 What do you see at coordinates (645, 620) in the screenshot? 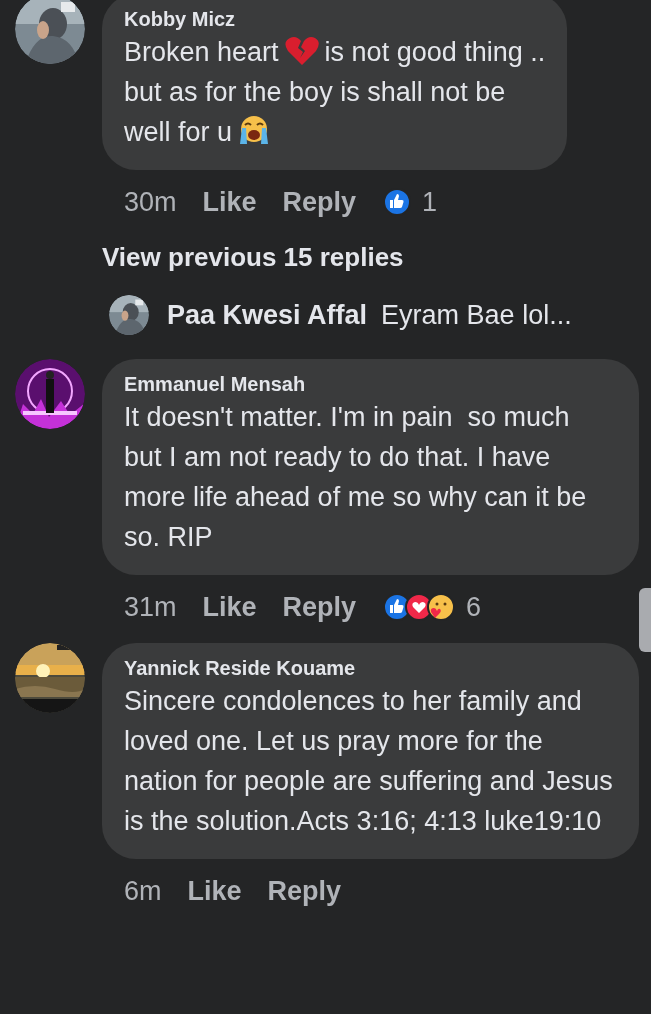
I see `scrollbar` at bounding box center [645, 620].